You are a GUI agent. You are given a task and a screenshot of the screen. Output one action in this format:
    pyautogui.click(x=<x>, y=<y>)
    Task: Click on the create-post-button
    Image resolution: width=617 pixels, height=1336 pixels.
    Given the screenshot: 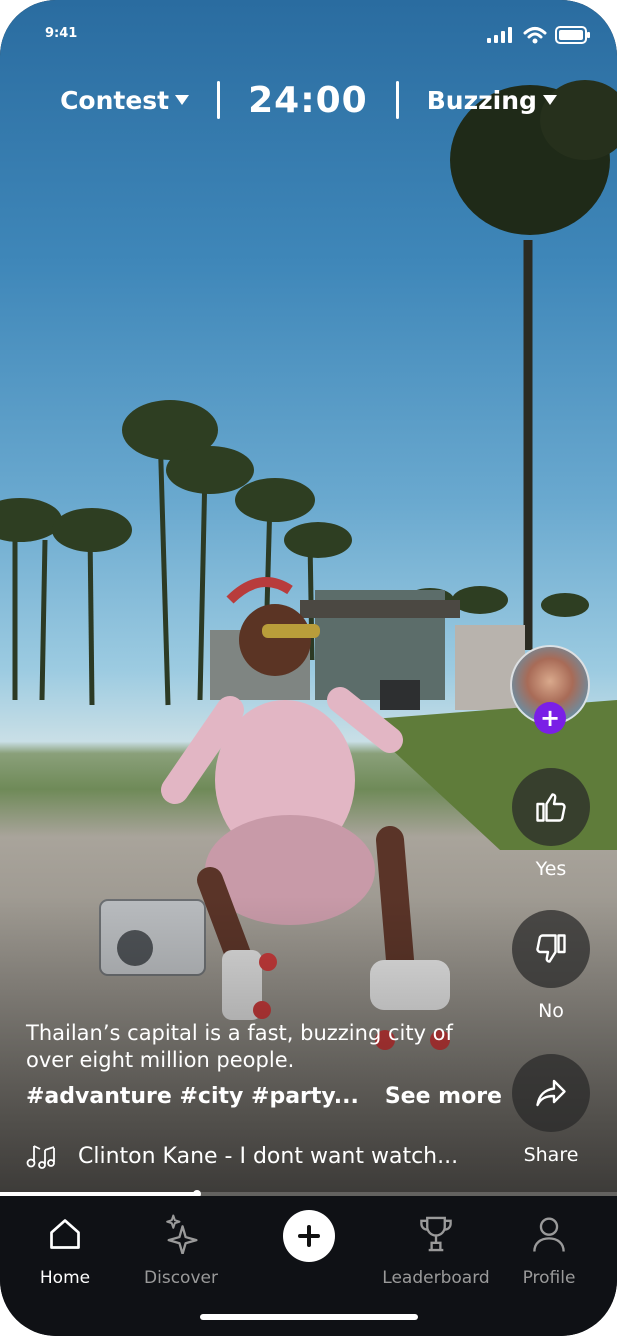 What is the action you would take?
    pyautogui.click(x=309, y=1236)
    